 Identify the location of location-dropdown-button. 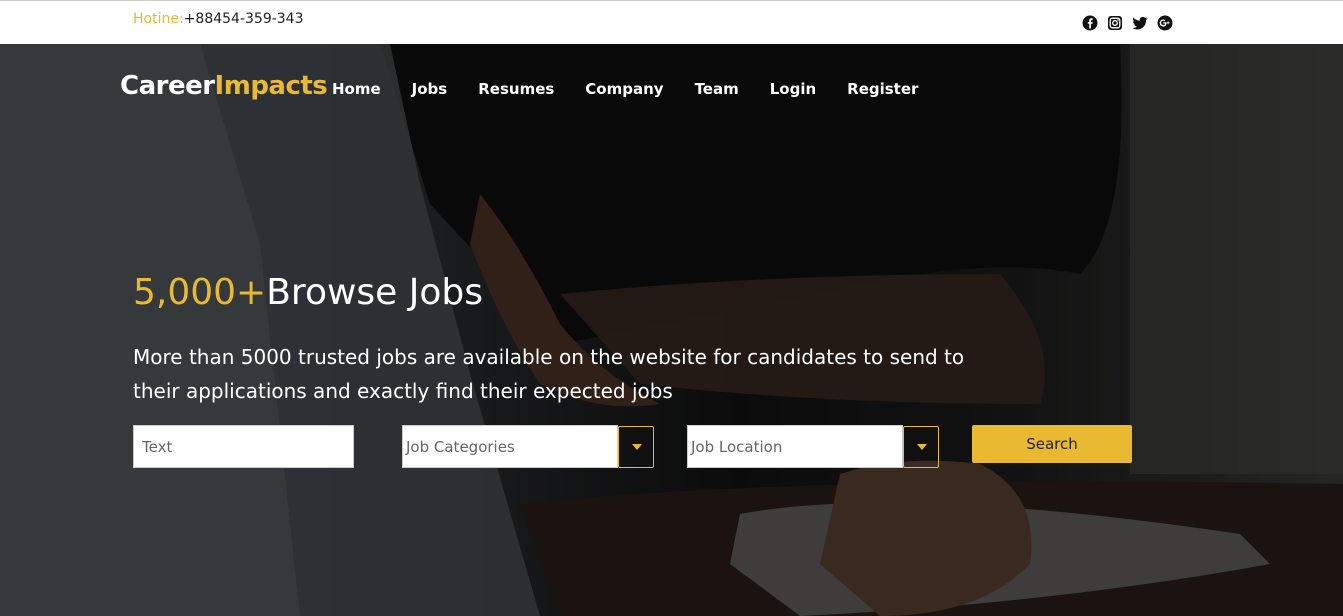
(921, 447).